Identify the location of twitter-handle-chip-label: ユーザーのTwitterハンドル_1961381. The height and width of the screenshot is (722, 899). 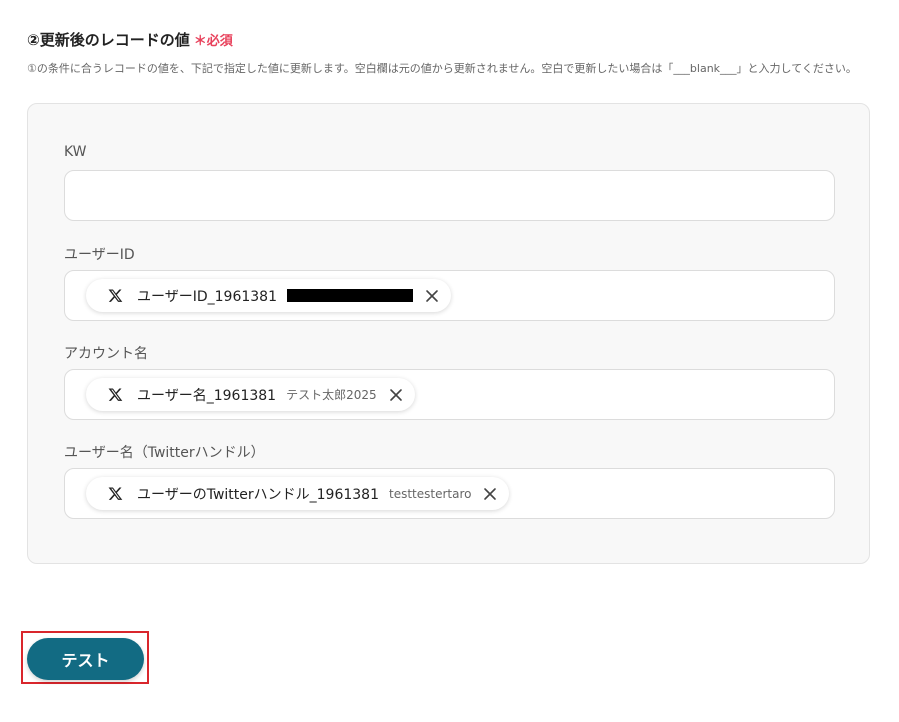
(258, 494).